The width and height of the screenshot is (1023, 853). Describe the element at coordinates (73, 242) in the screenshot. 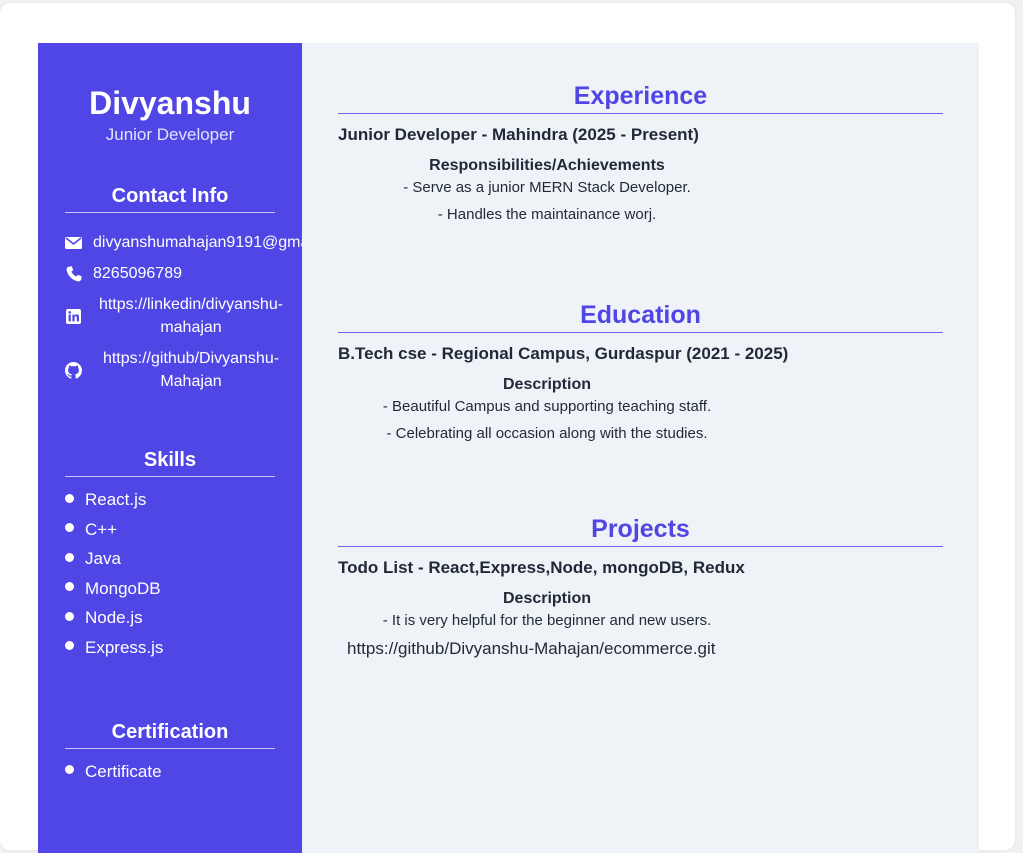

I see `envelope-icon` at that location.